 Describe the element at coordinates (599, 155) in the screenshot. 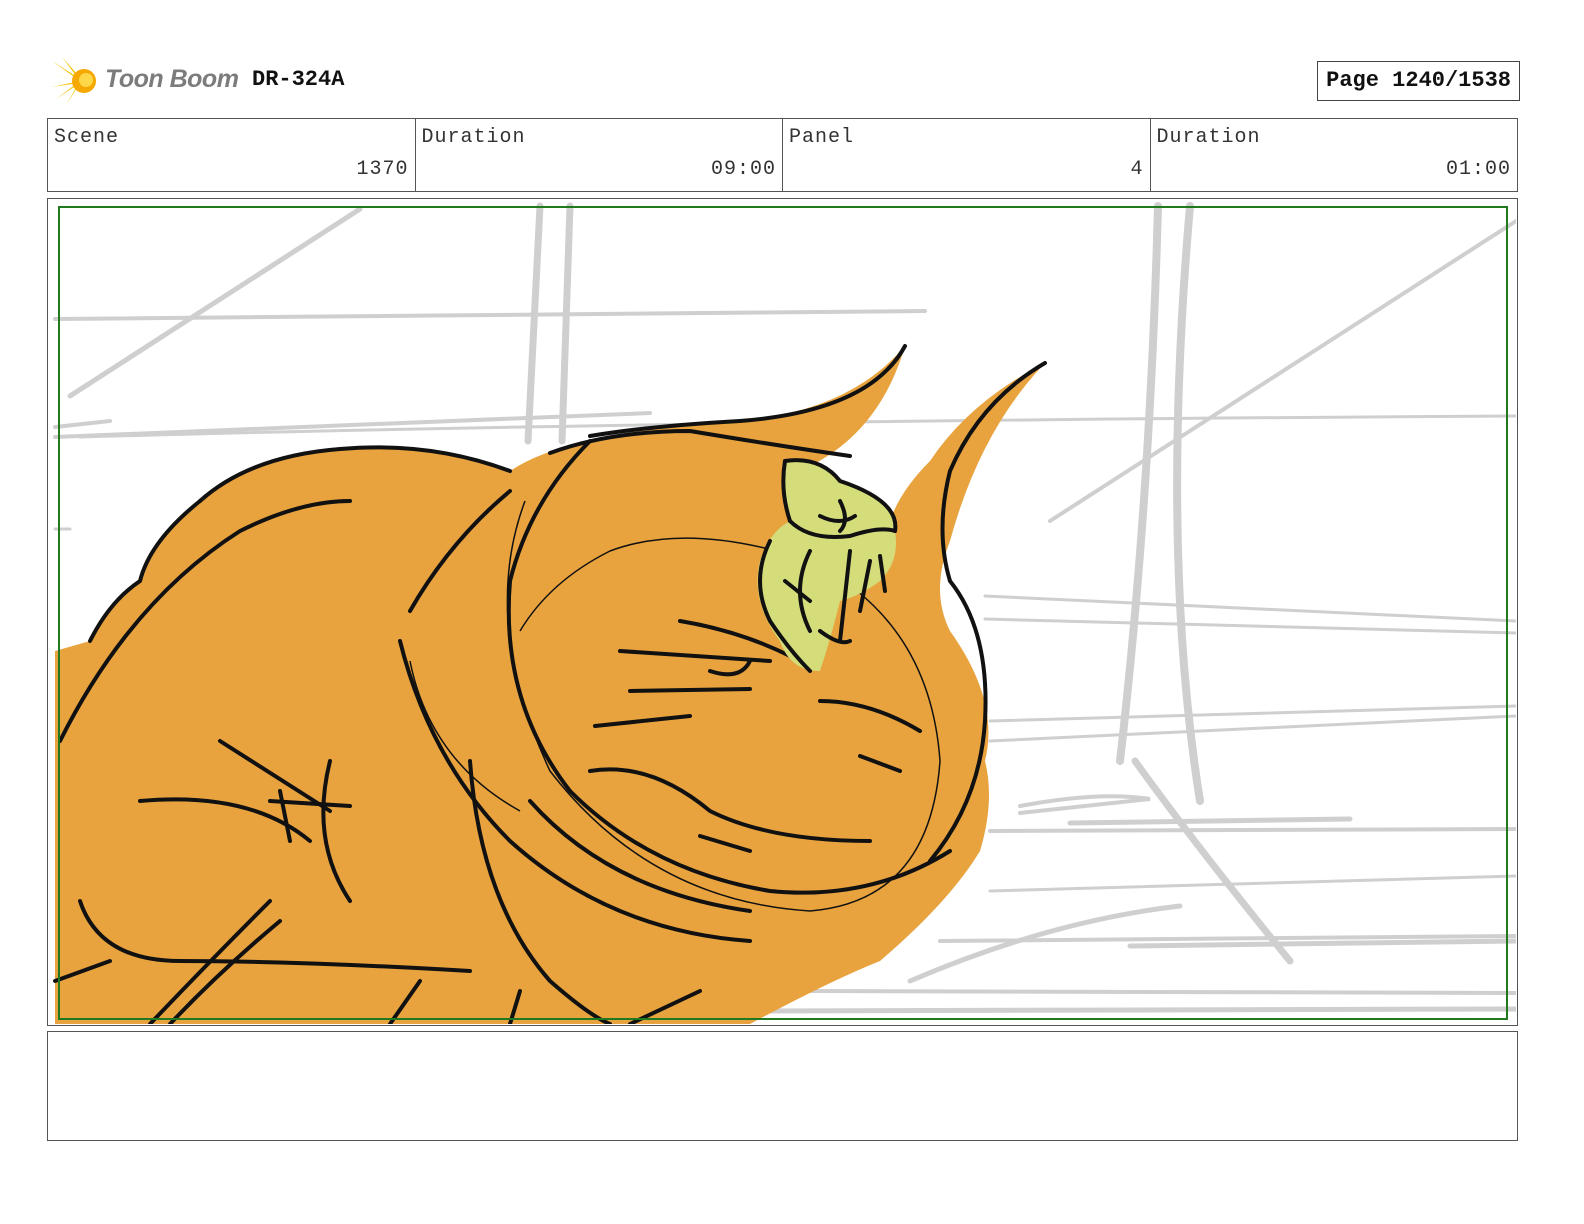

I see `scene-duration-cell: Duration 09:00` at that location.